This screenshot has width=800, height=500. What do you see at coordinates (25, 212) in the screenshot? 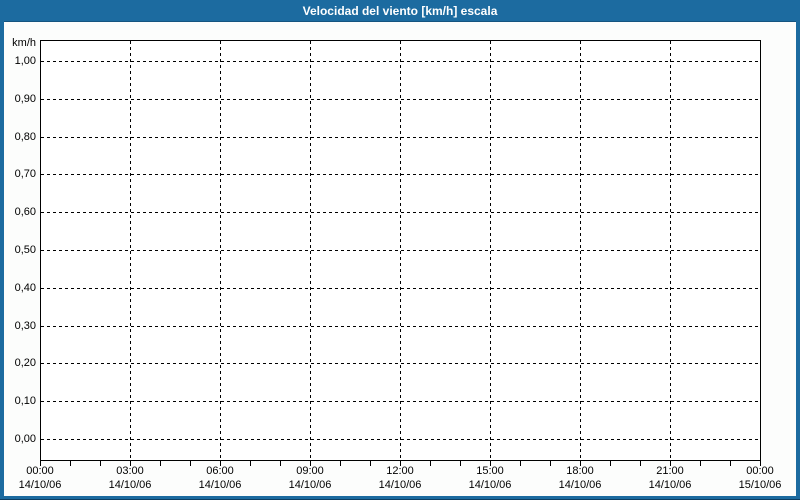
I see `y-tick-label: 0,60` at bounding box center [25, 212].